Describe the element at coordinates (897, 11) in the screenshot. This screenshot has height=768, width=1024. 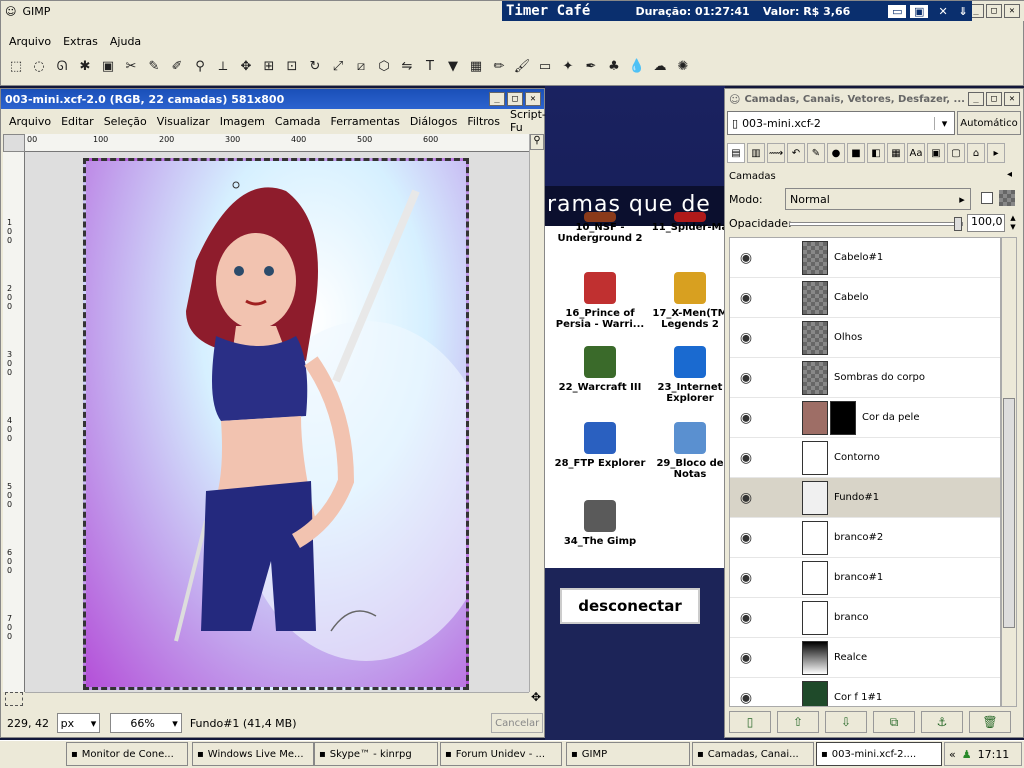
I see `timer-icon-a: ▭` at that location.